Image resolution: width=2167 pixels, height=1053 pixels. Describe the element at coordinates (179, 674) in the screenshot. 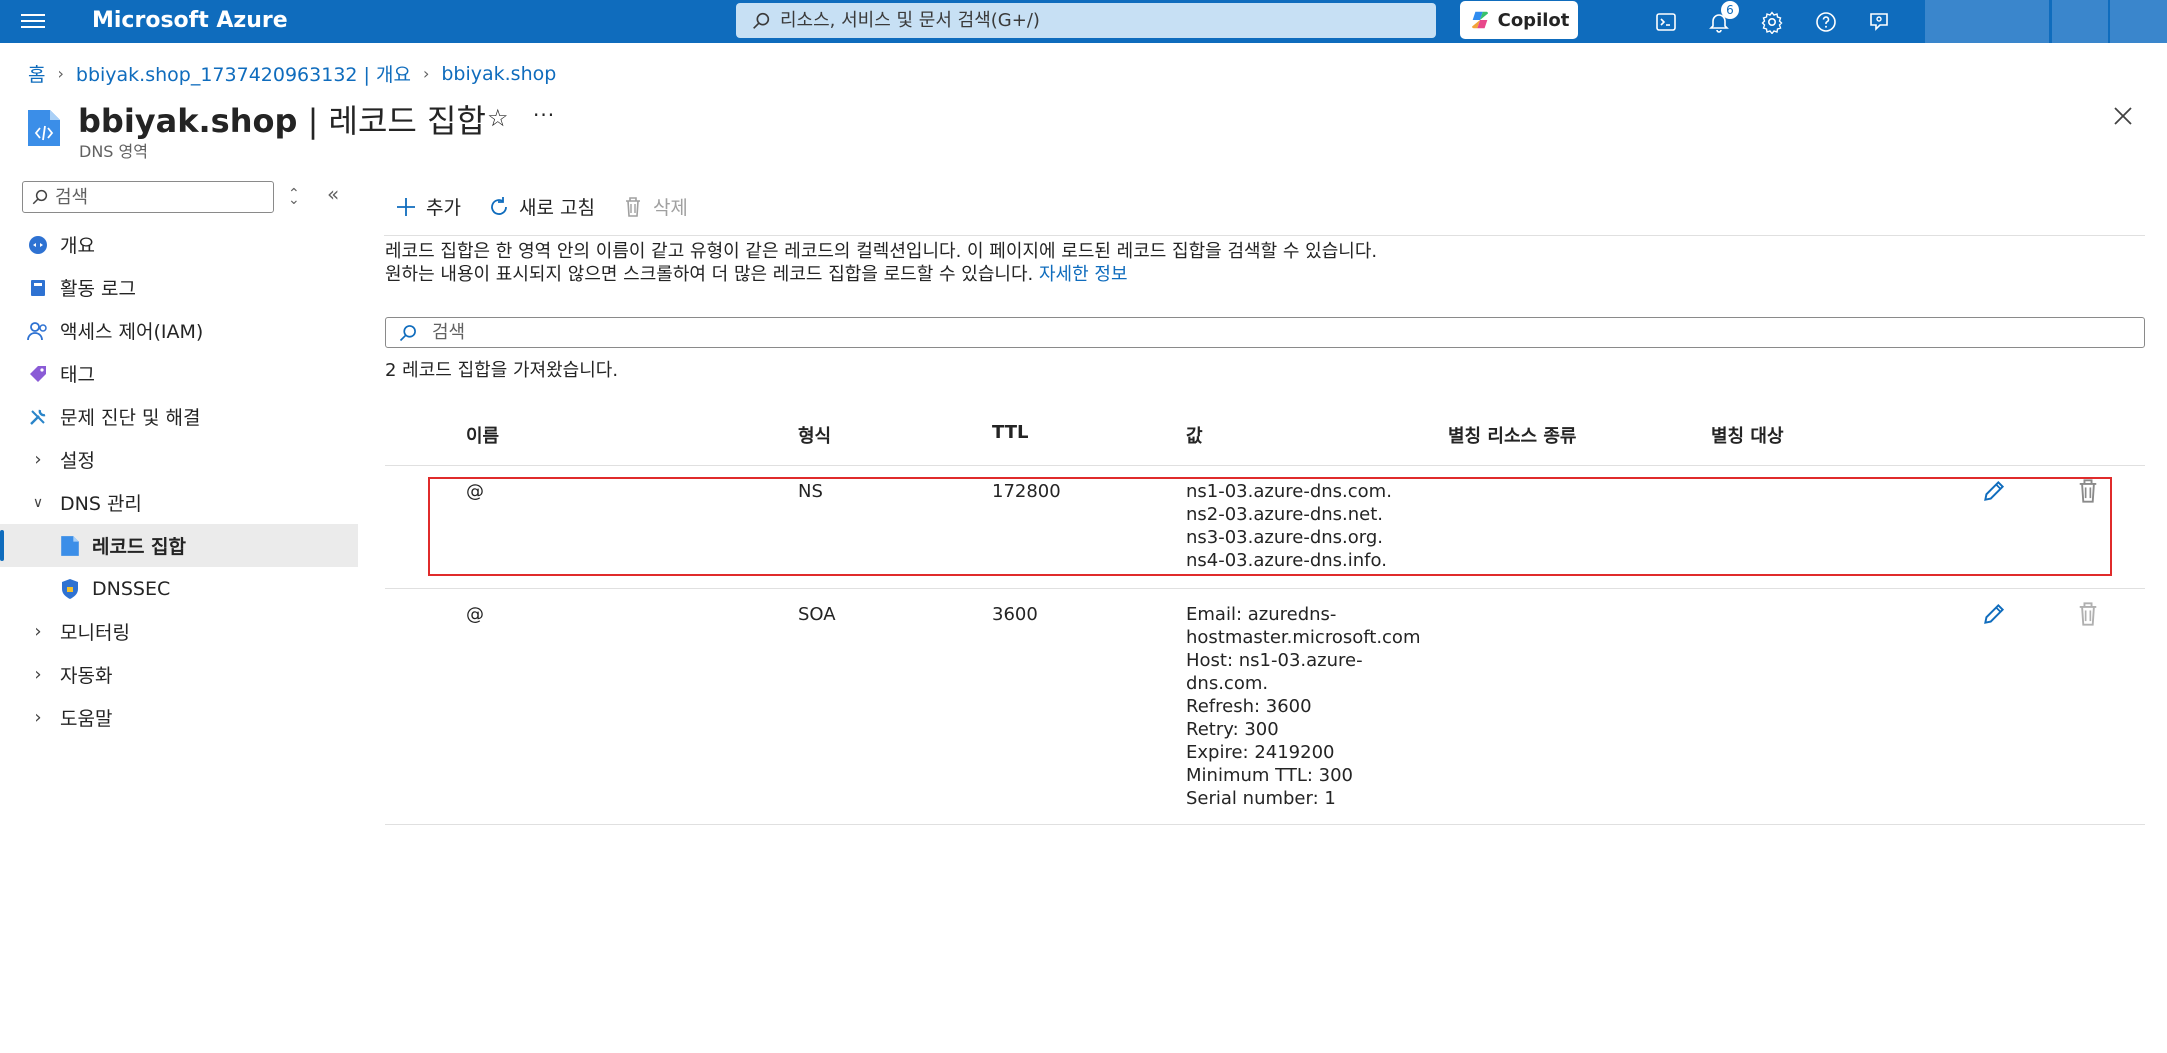

I see `sidebar-item-automation: › 자동화` at that location.